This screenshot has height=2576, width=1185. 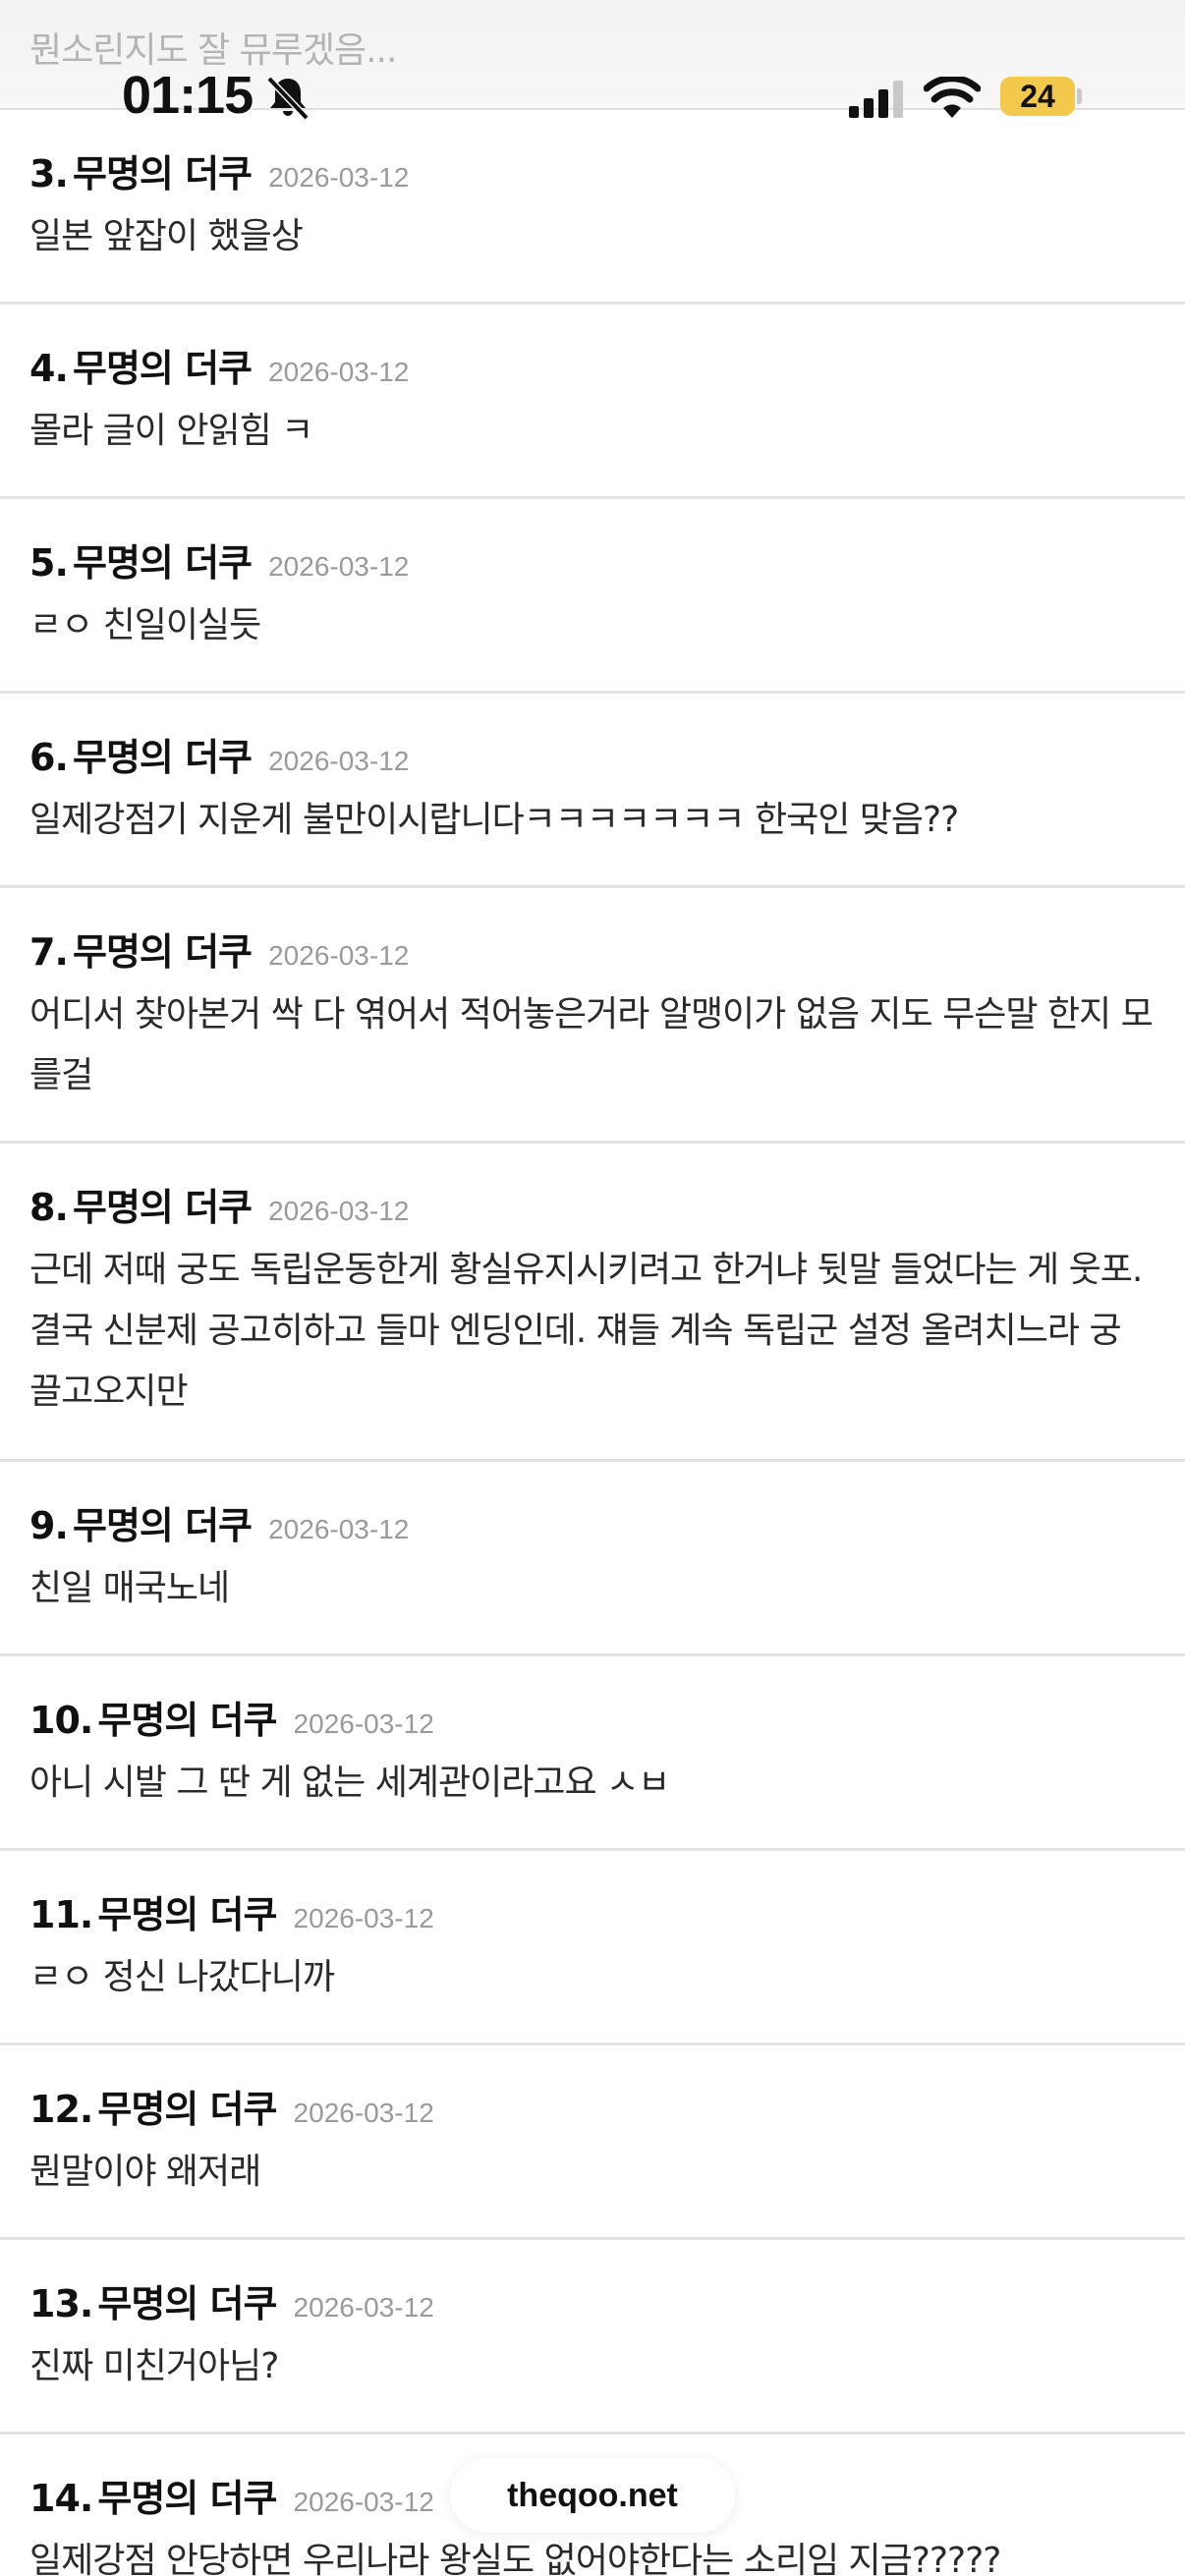 I want to click on comment-header: 5. 무명의 더쿠 2026-03-12, so click(x=219, y=559).